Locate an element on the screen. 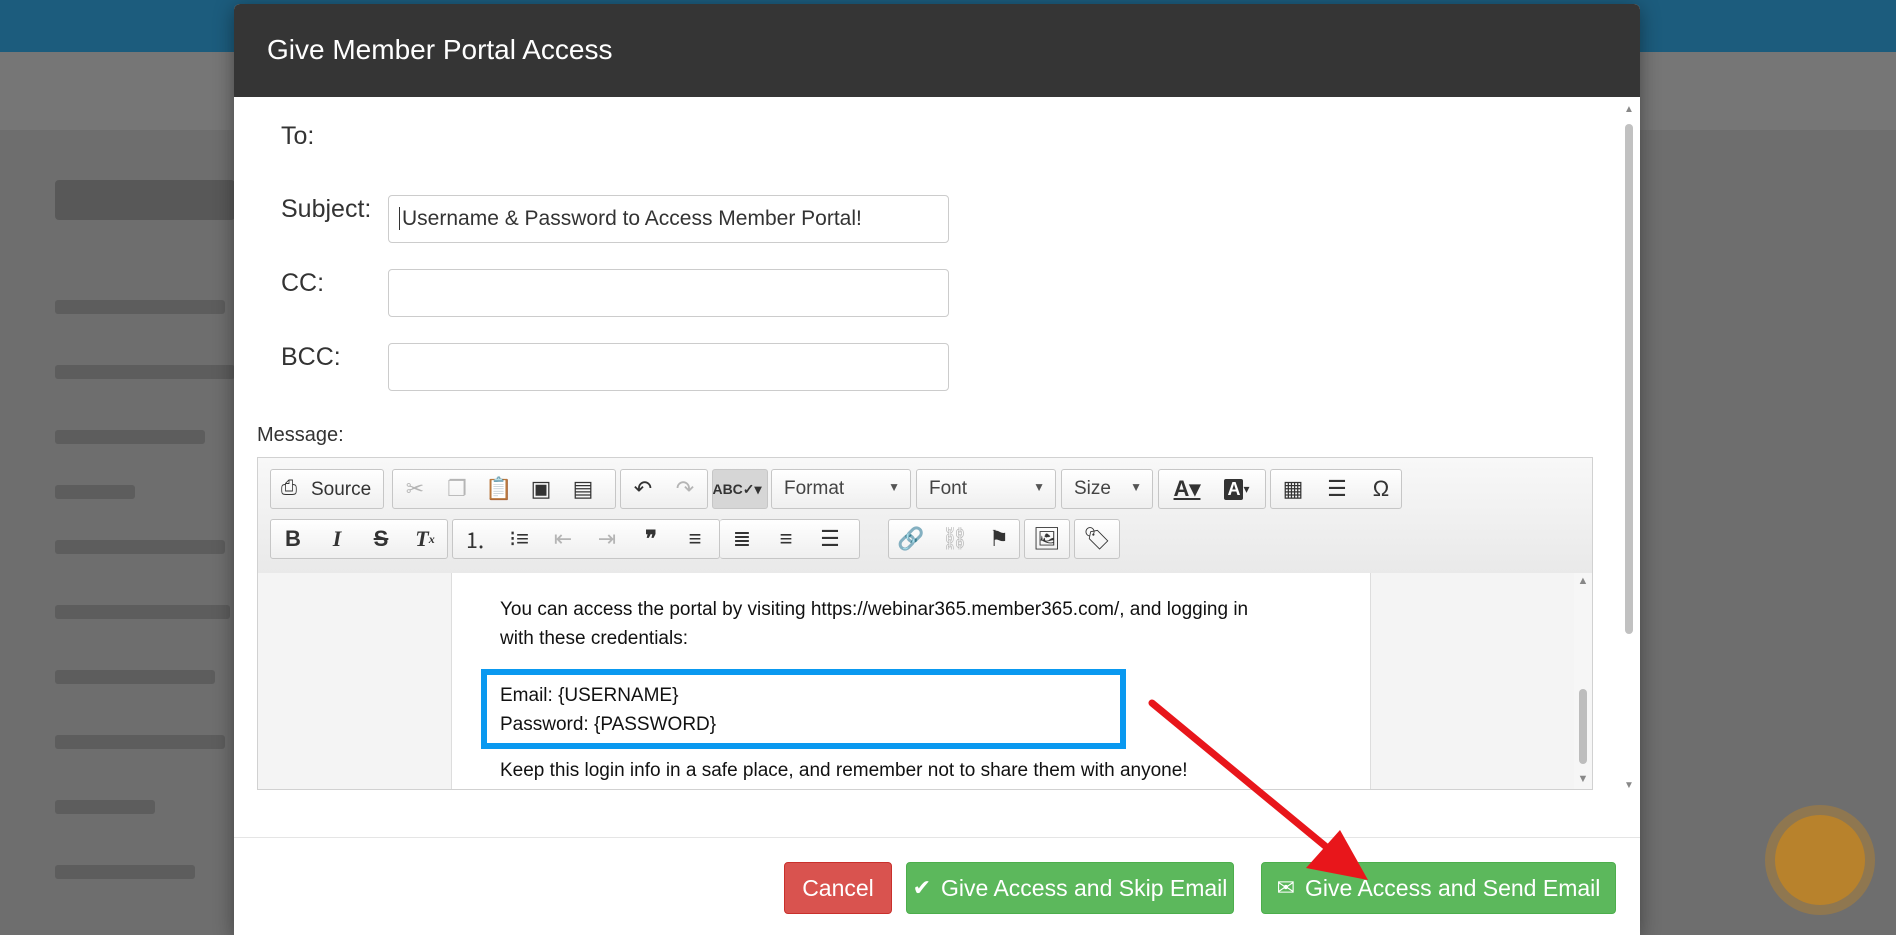  annotation-arrow is located at coordinates (1258, 789).